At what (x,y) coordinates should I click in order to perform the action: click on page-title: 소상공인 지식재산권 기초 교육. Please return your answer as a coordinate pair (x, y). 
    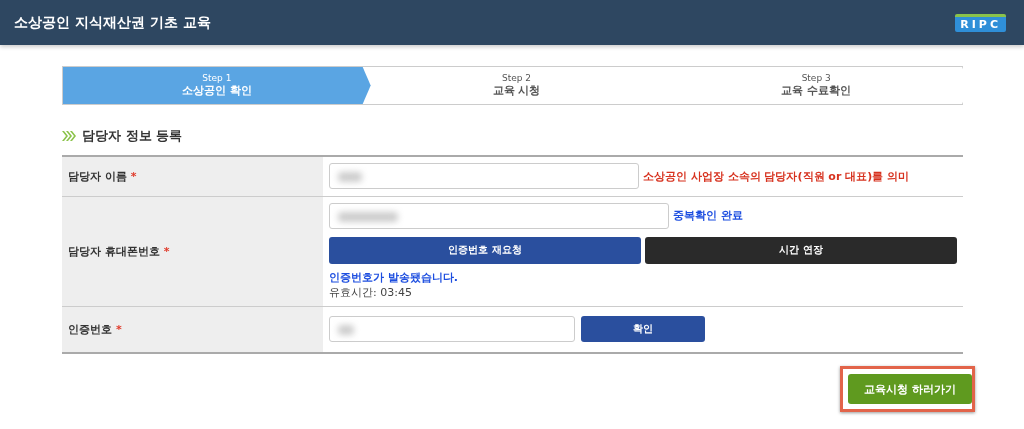
    Looking at the image, I should click on (112, 22).